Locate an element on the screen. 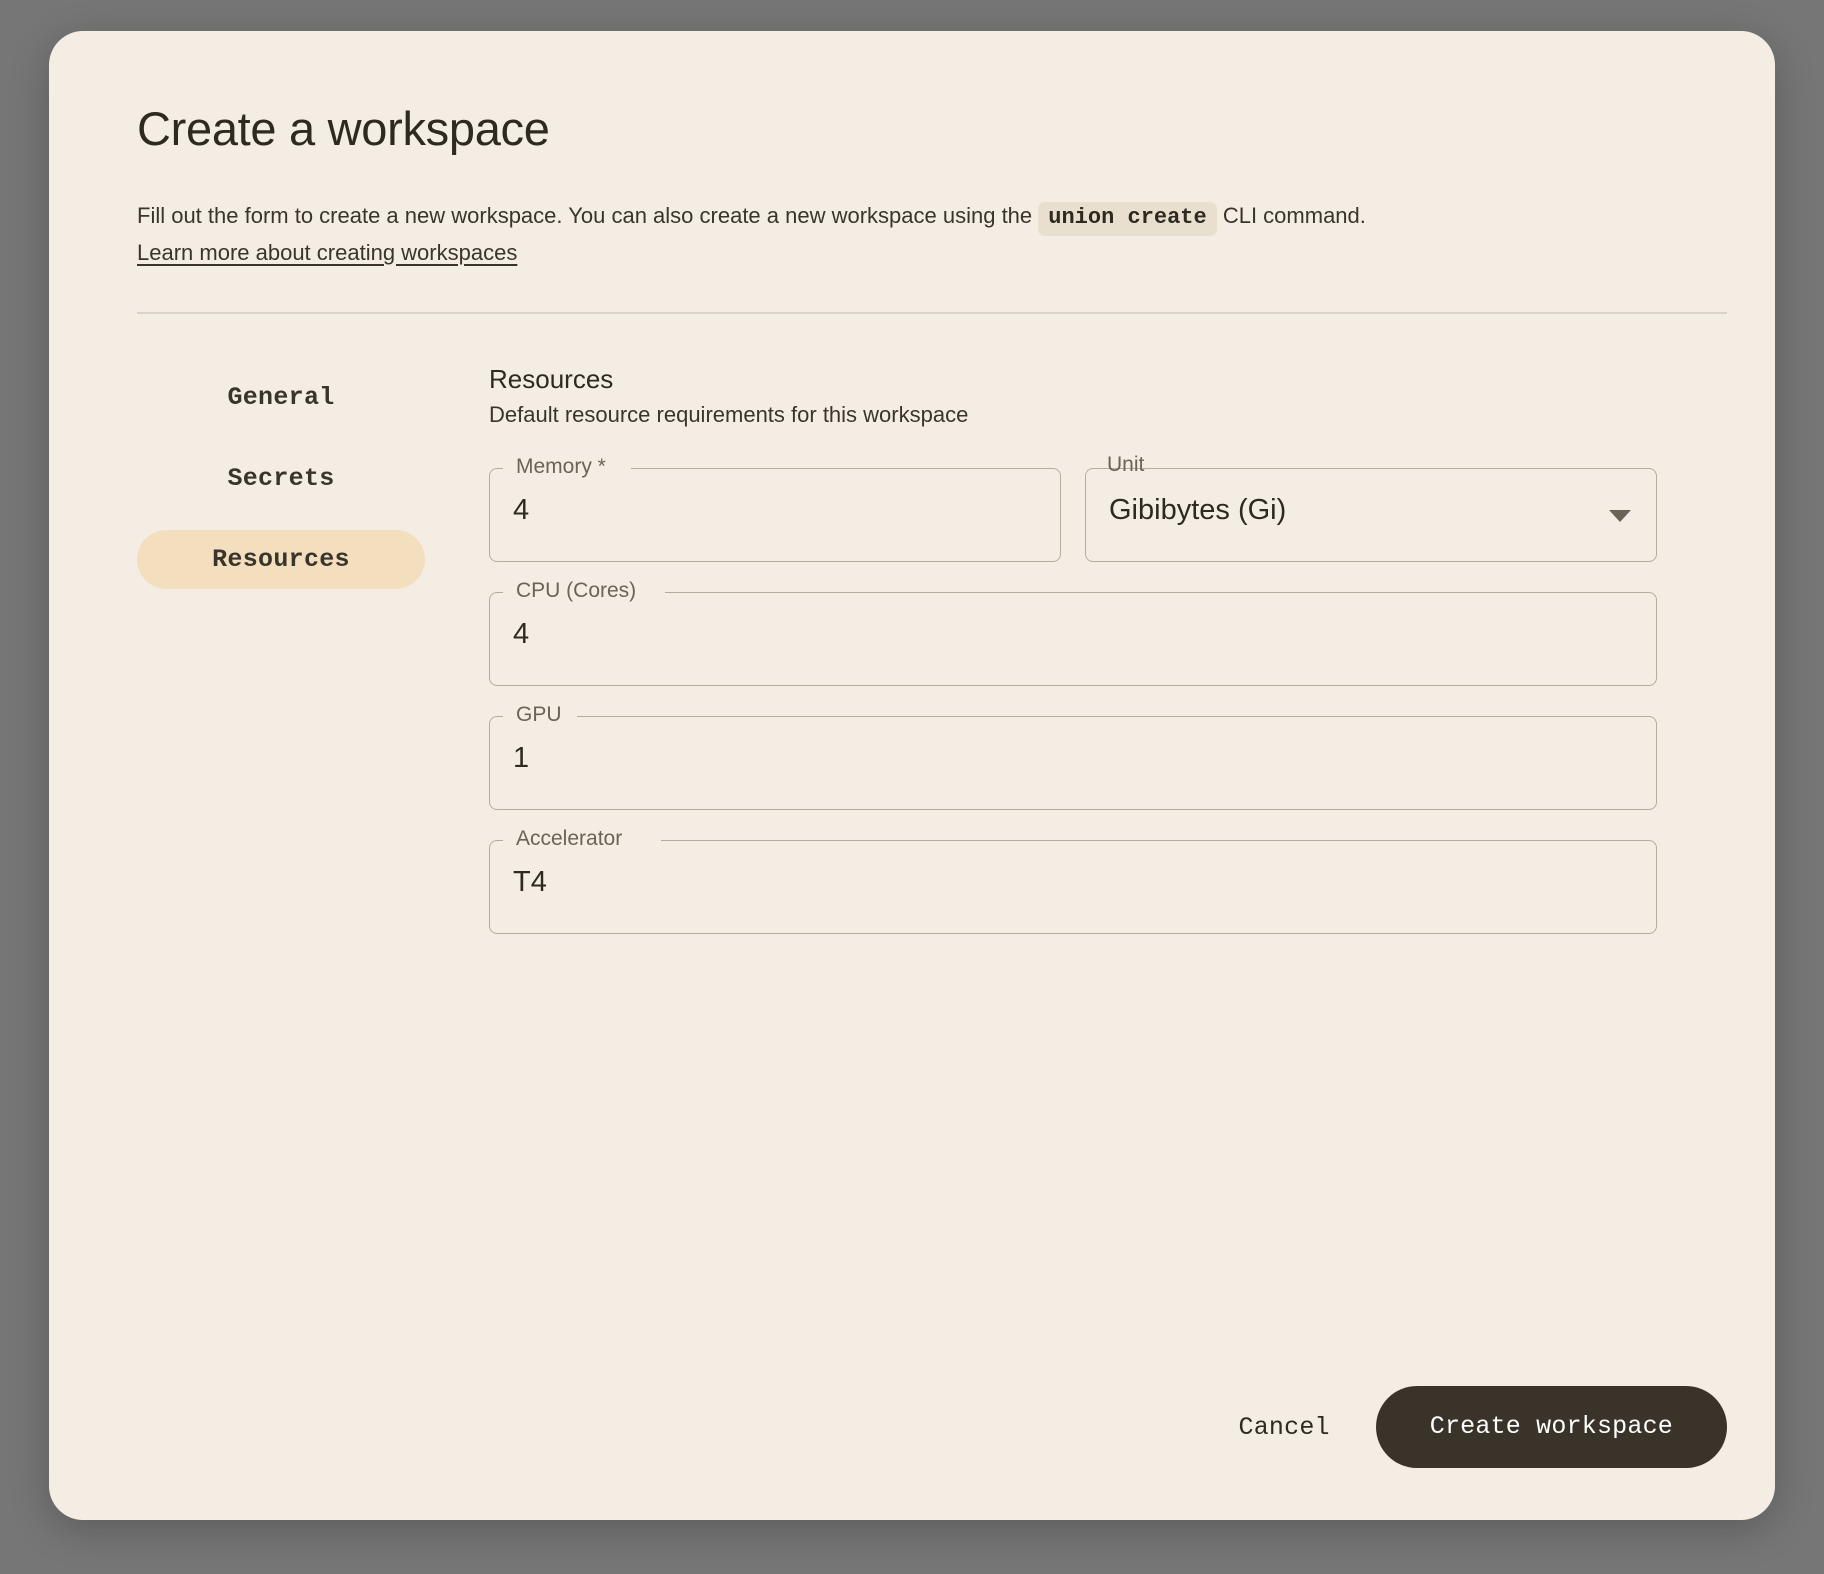 The width and height of the screenshot is (1824, 1574). memory-field-label: Memory * is located at coordinates (561, 466).